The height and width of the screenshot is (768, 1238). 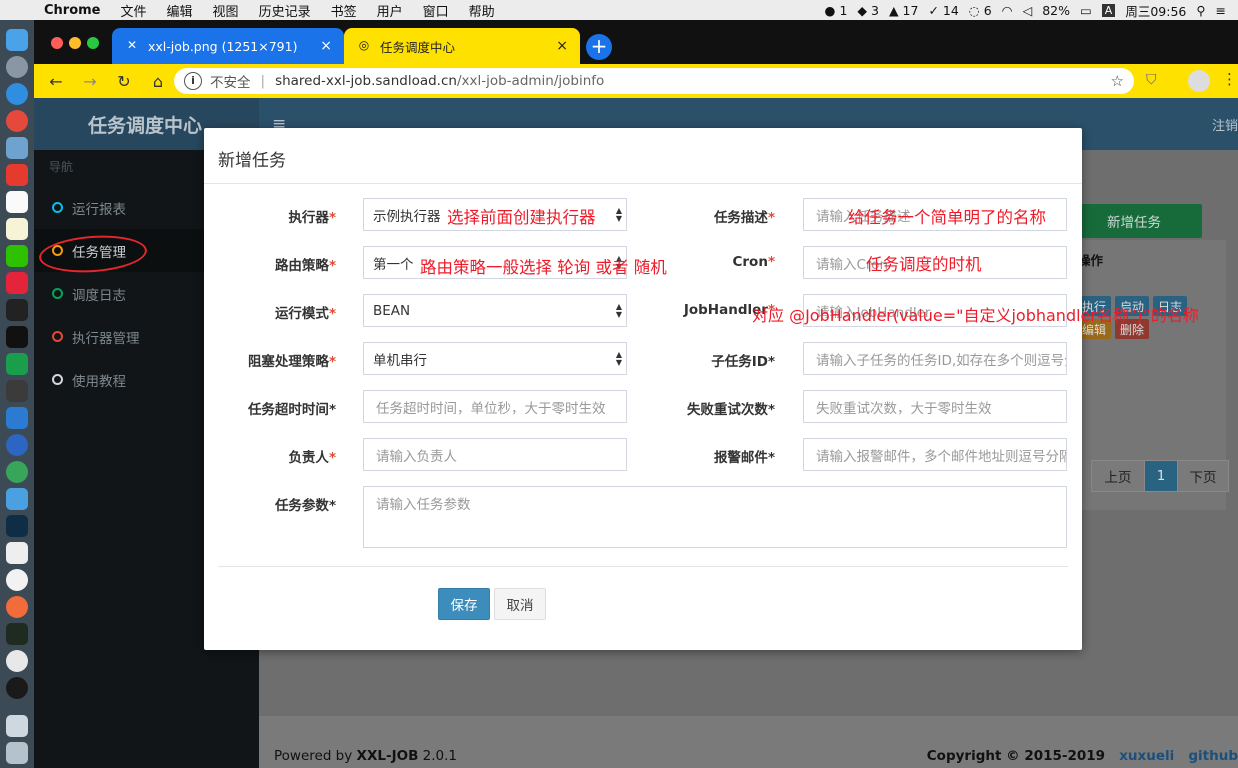 I want to click on label-text: 路由策略, so click(x=301, y=266).